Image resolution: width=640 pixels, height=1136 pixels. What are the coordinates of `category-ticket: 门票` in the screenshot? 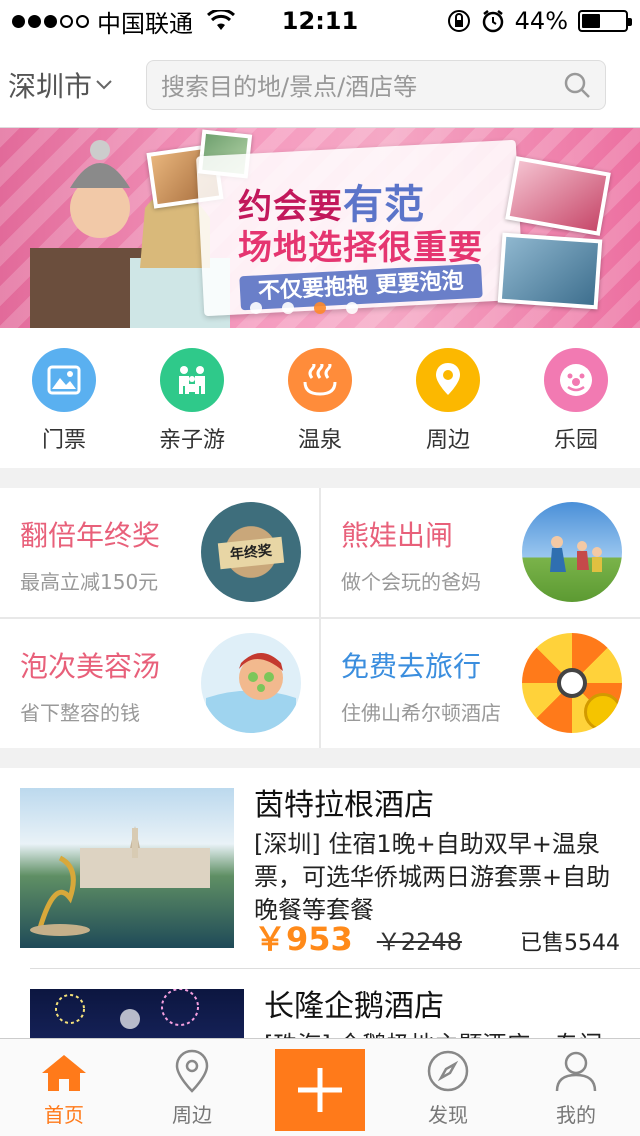 It's located at (64, 401).